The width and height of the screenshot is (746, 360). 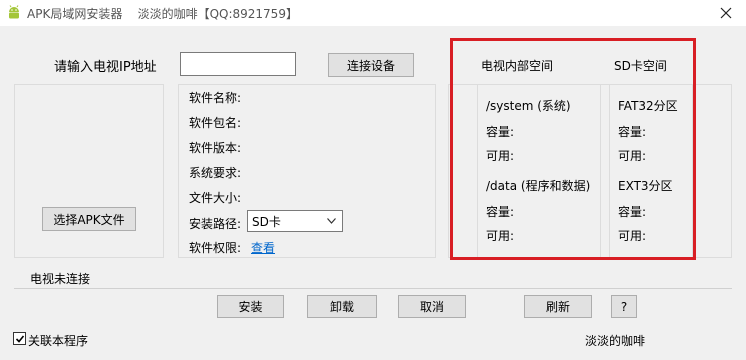 What do you see at coordinates (331, 221) in the screenshot?
I see `chevron-down-icon` at bounding box center [331, 221].